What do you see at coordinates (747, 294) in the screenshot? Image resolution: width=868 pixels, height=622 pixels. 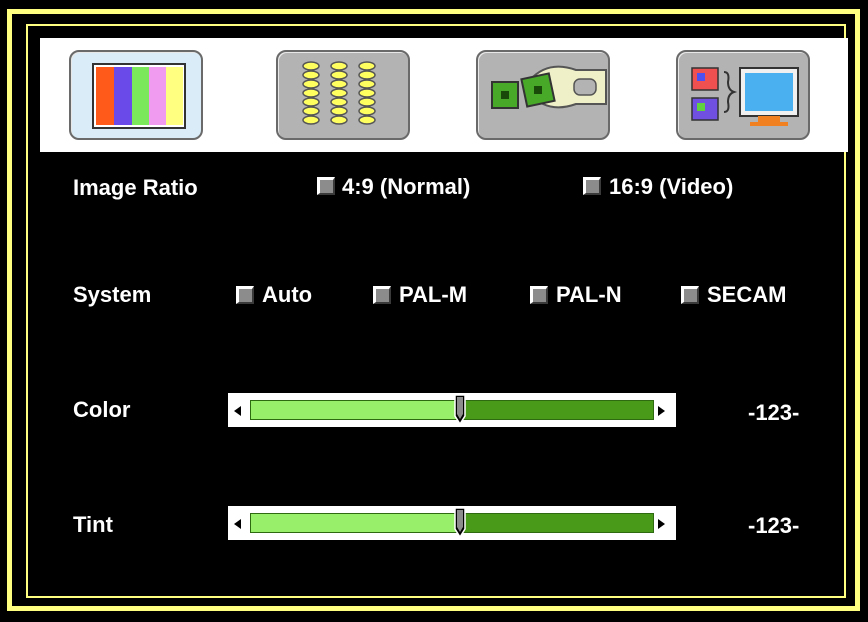 I see `system-option-secam-label: SECAM` at bounding box center [747, 294].